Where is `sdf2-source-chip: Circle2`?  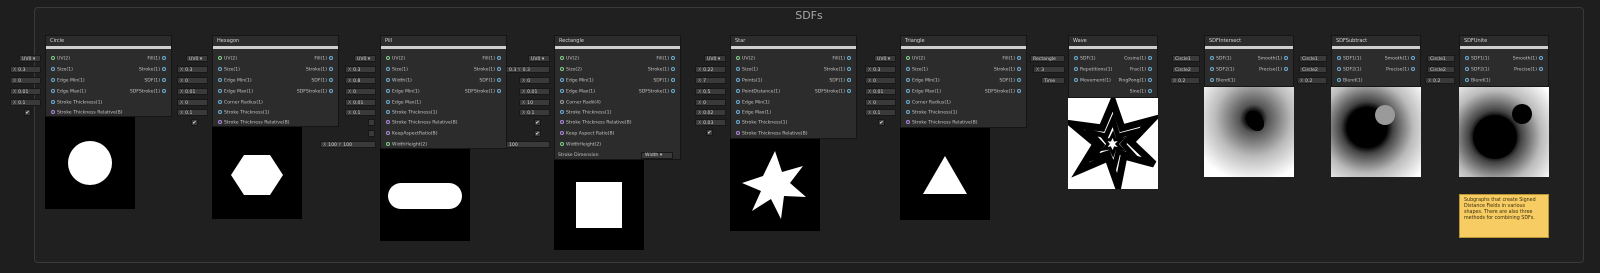
sdf2-source-chip: Circle2 is located at coordinates (1186, 69).